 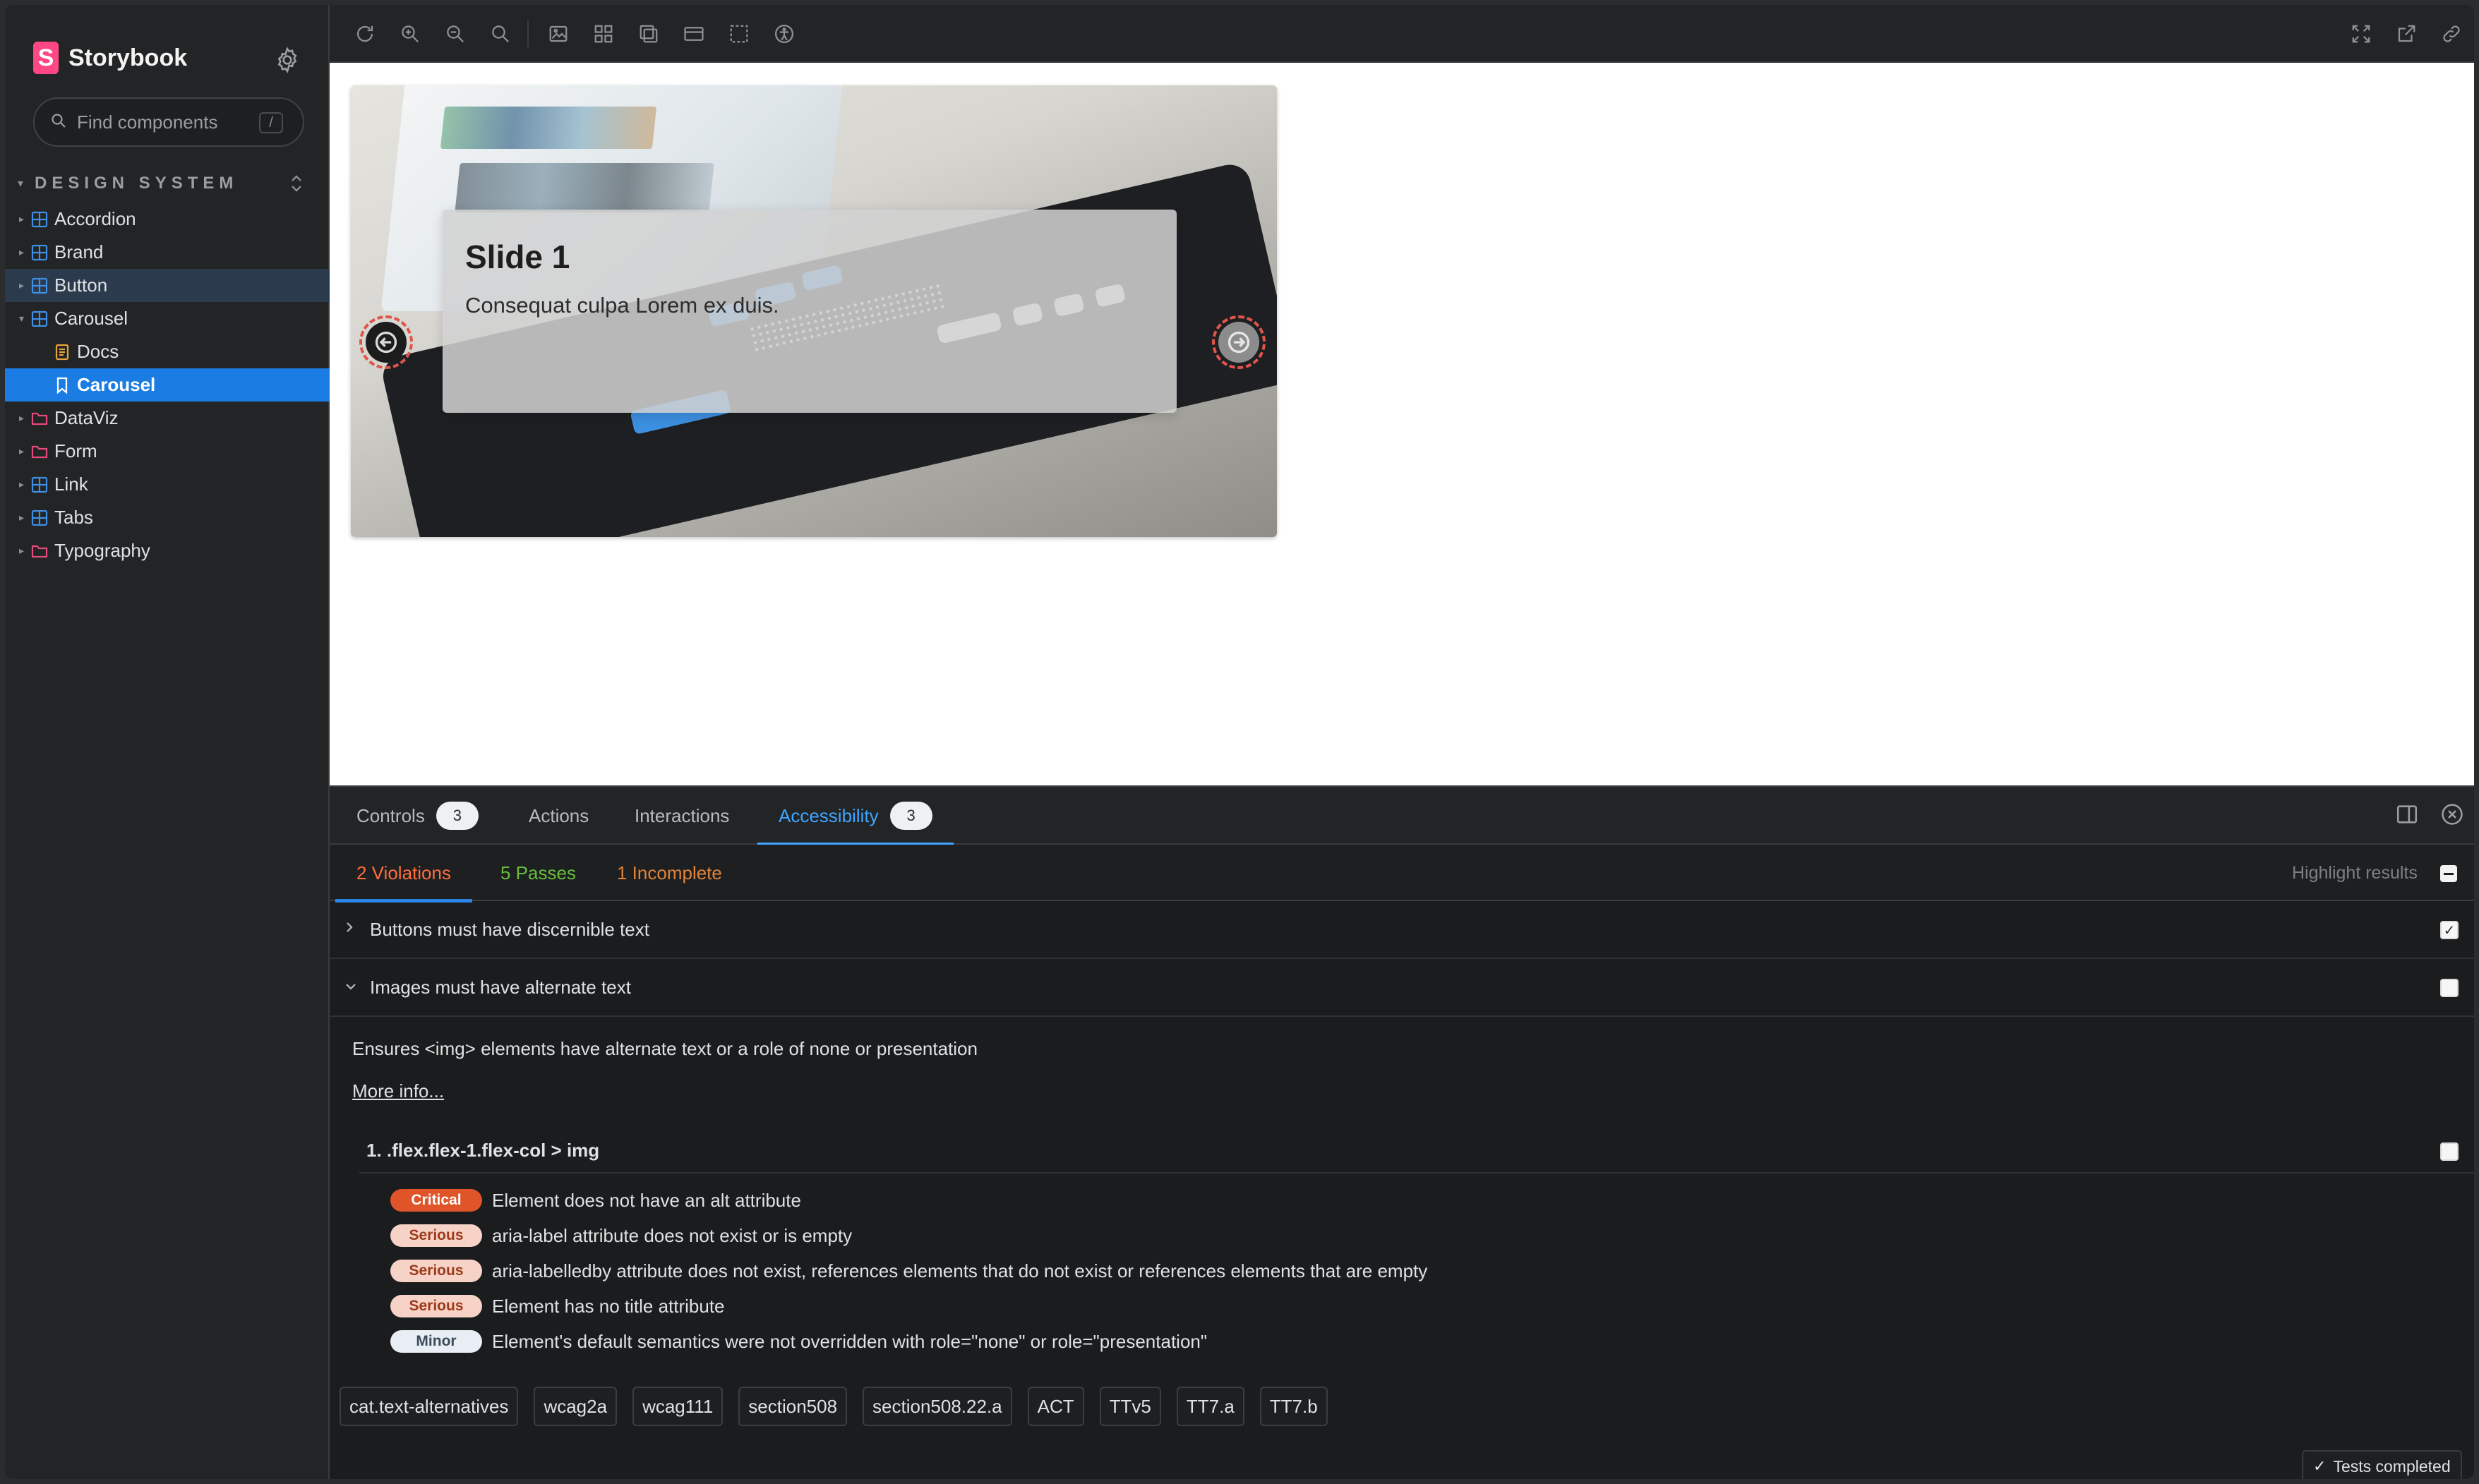 I want to click on sidebar-item-tabs: ▸ Tabs, so click(x=167, y=517).